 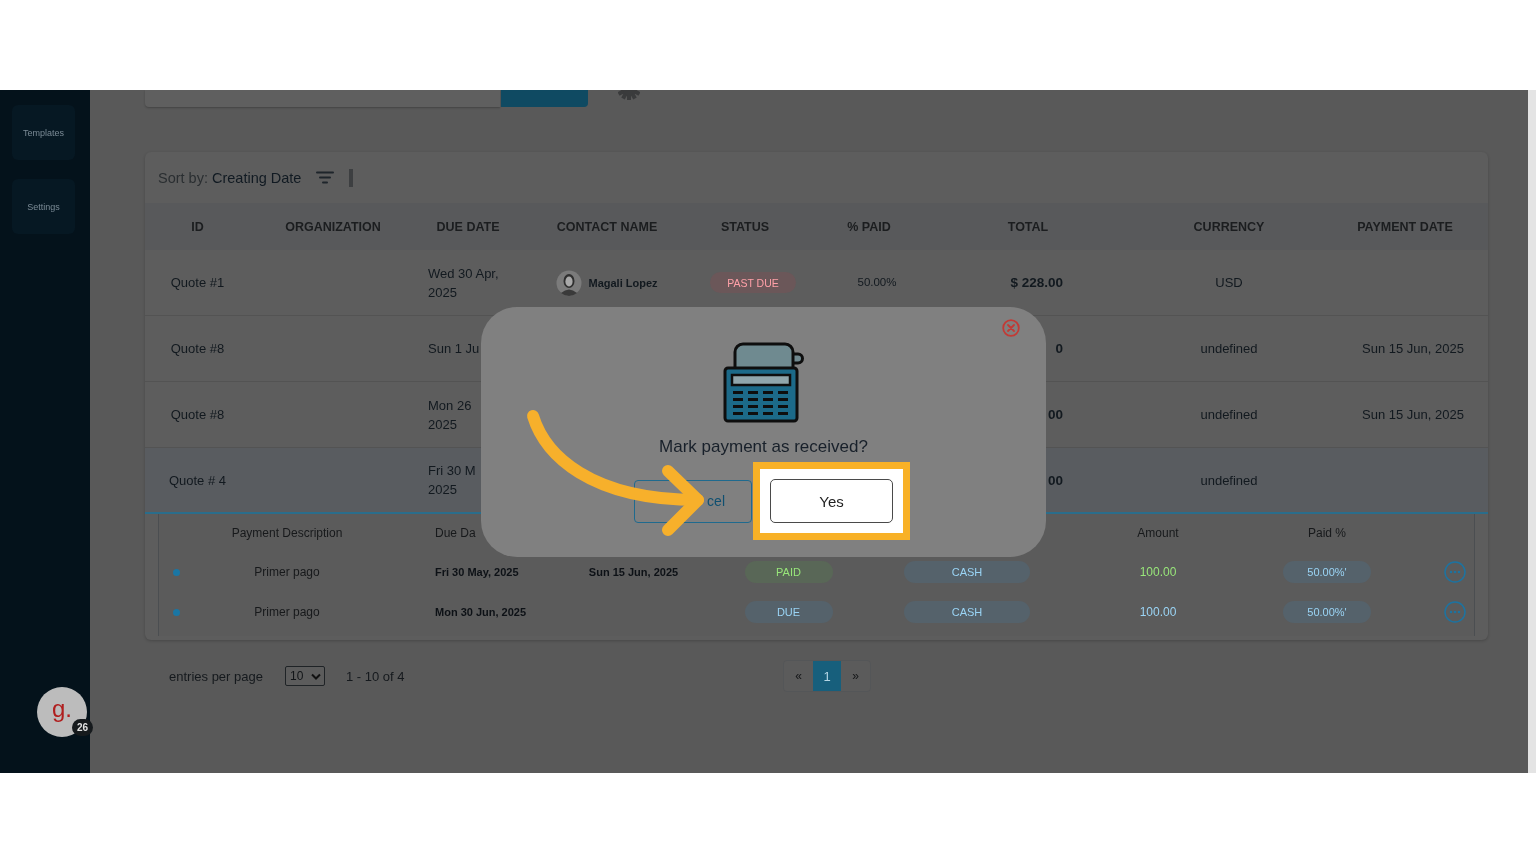 I want to click on due-date: Mon 26 2025, so click(x=450, y=415).